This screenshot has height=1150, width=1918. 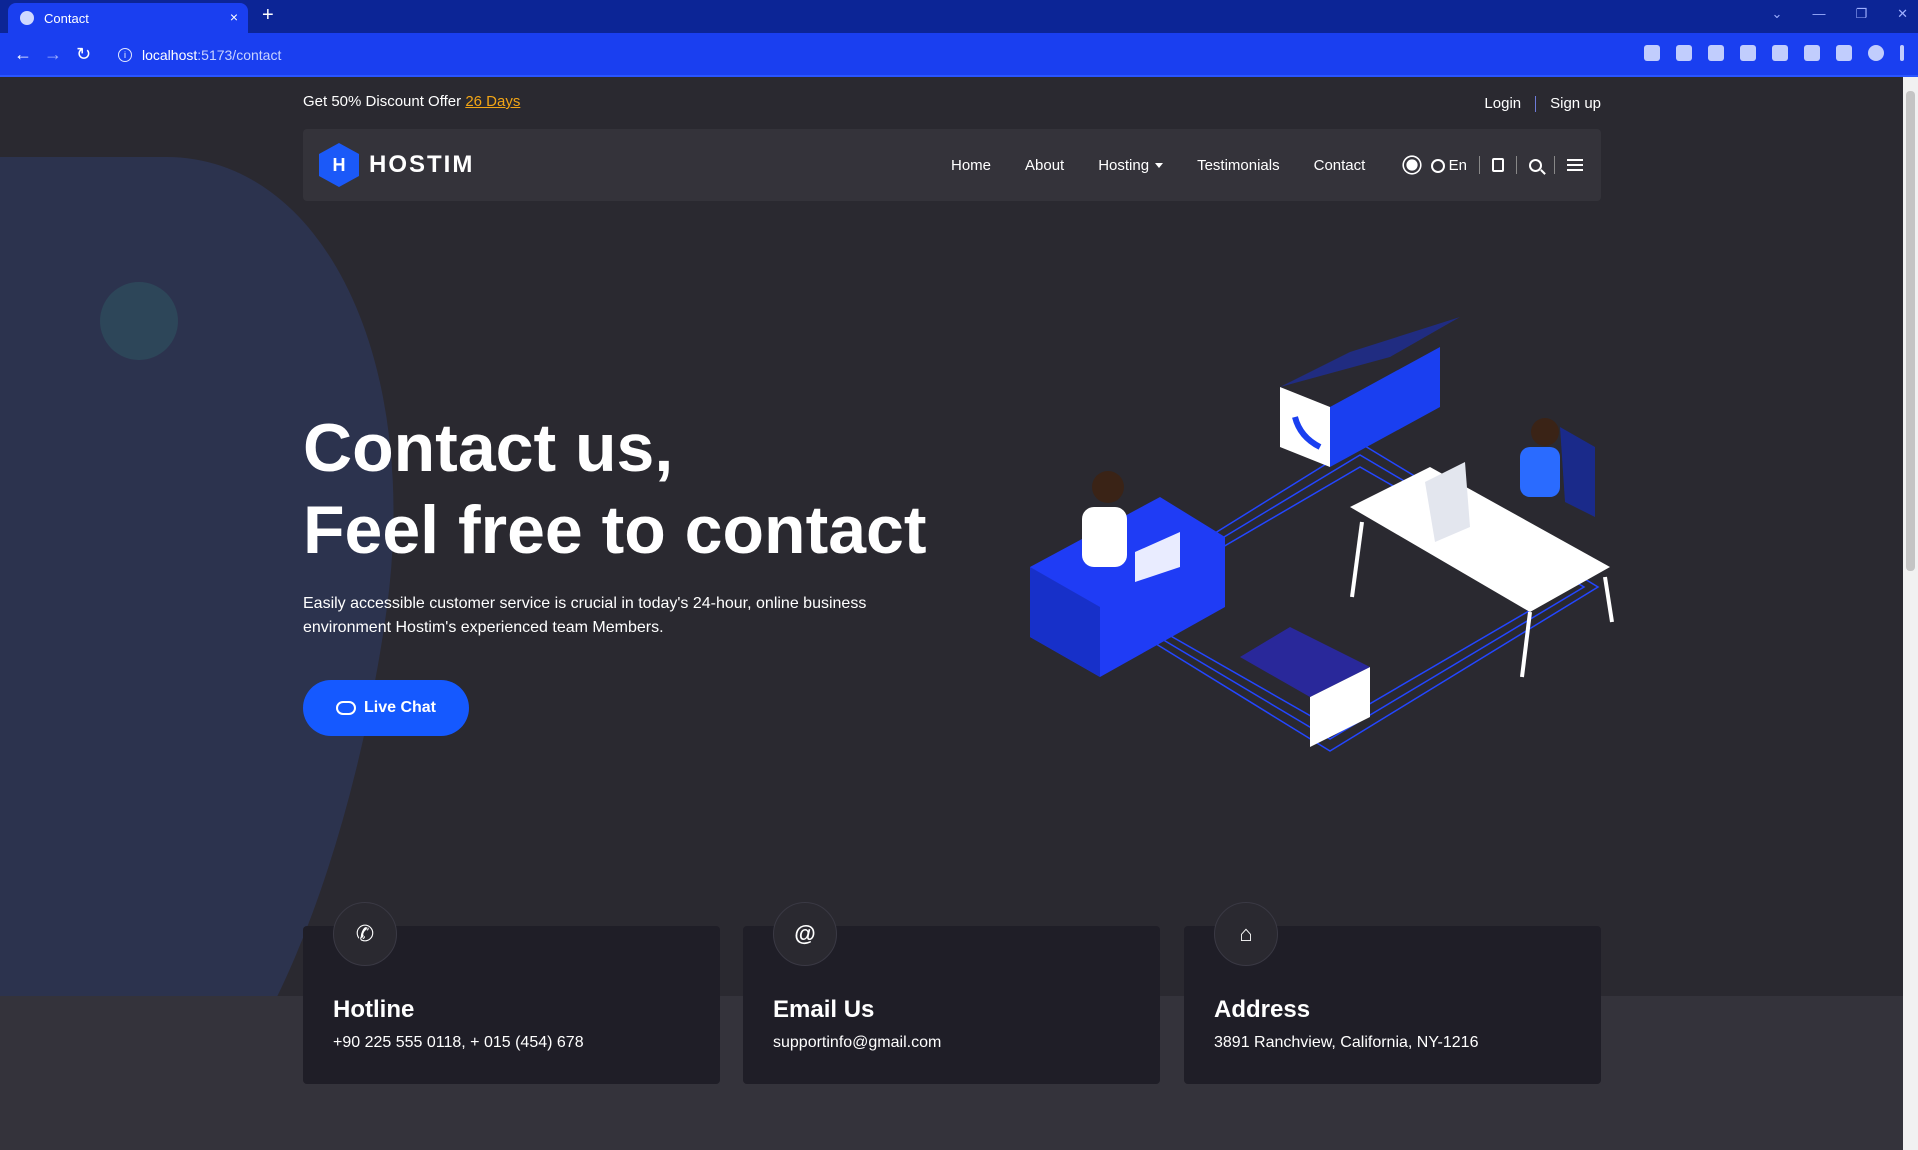 I want to click on nav-tools: En, so click(x=1494, y=165).